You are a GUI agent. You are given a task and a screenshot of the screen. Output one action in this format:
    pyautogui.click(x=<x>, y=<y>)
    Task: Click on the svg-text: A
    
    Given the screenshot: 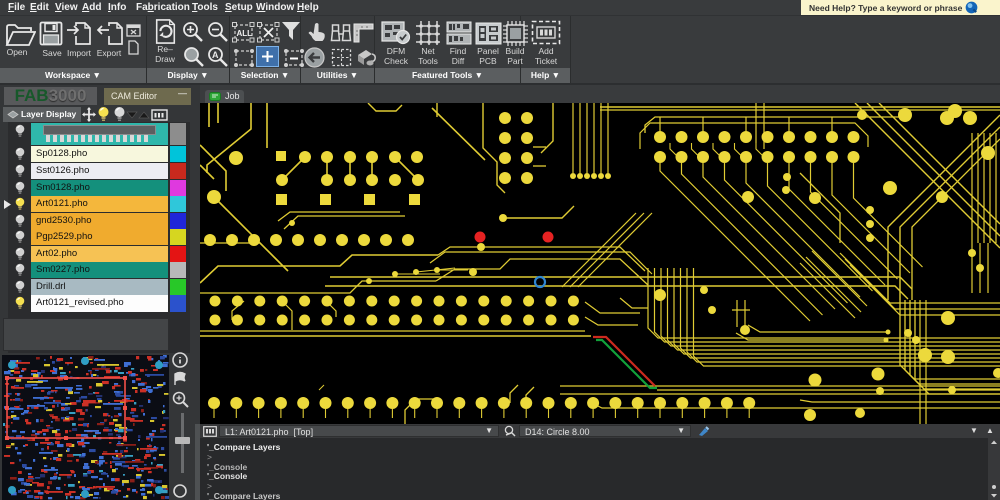 What is the action you would take?
    pyautogui.click(x=215, y=55)
    